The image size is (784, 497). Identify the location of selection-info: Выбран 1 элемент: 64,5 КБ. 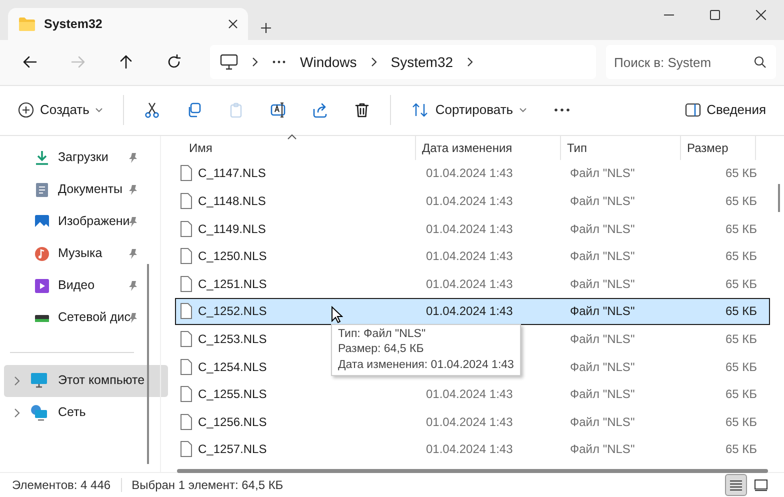
(208, 485).